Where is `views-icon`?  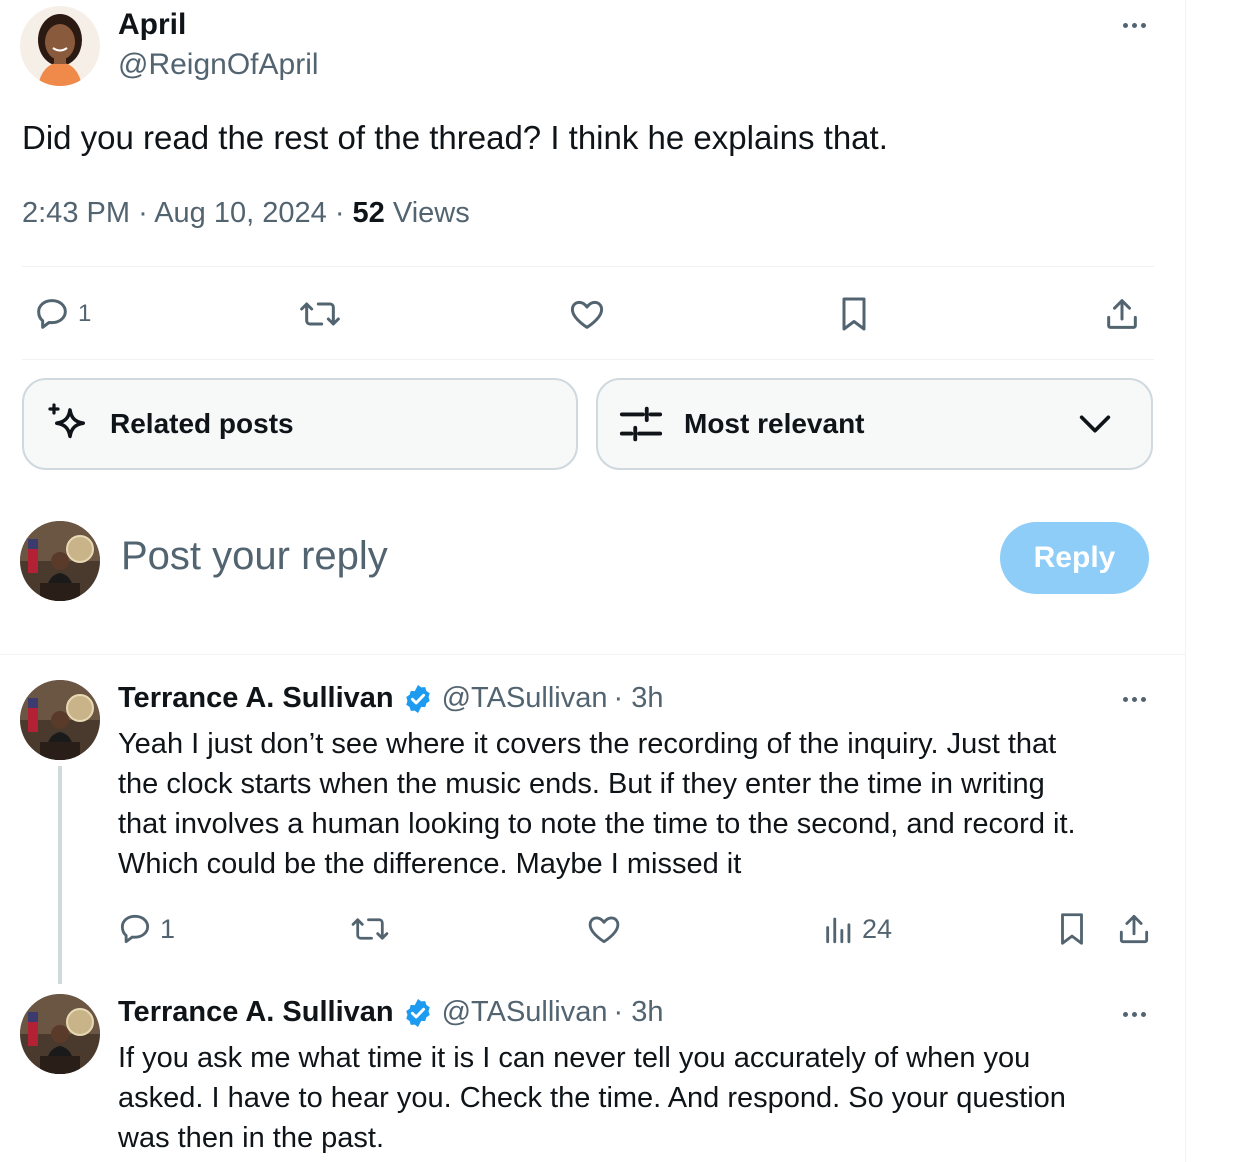
views-icon is located at coordinates (838, 930).